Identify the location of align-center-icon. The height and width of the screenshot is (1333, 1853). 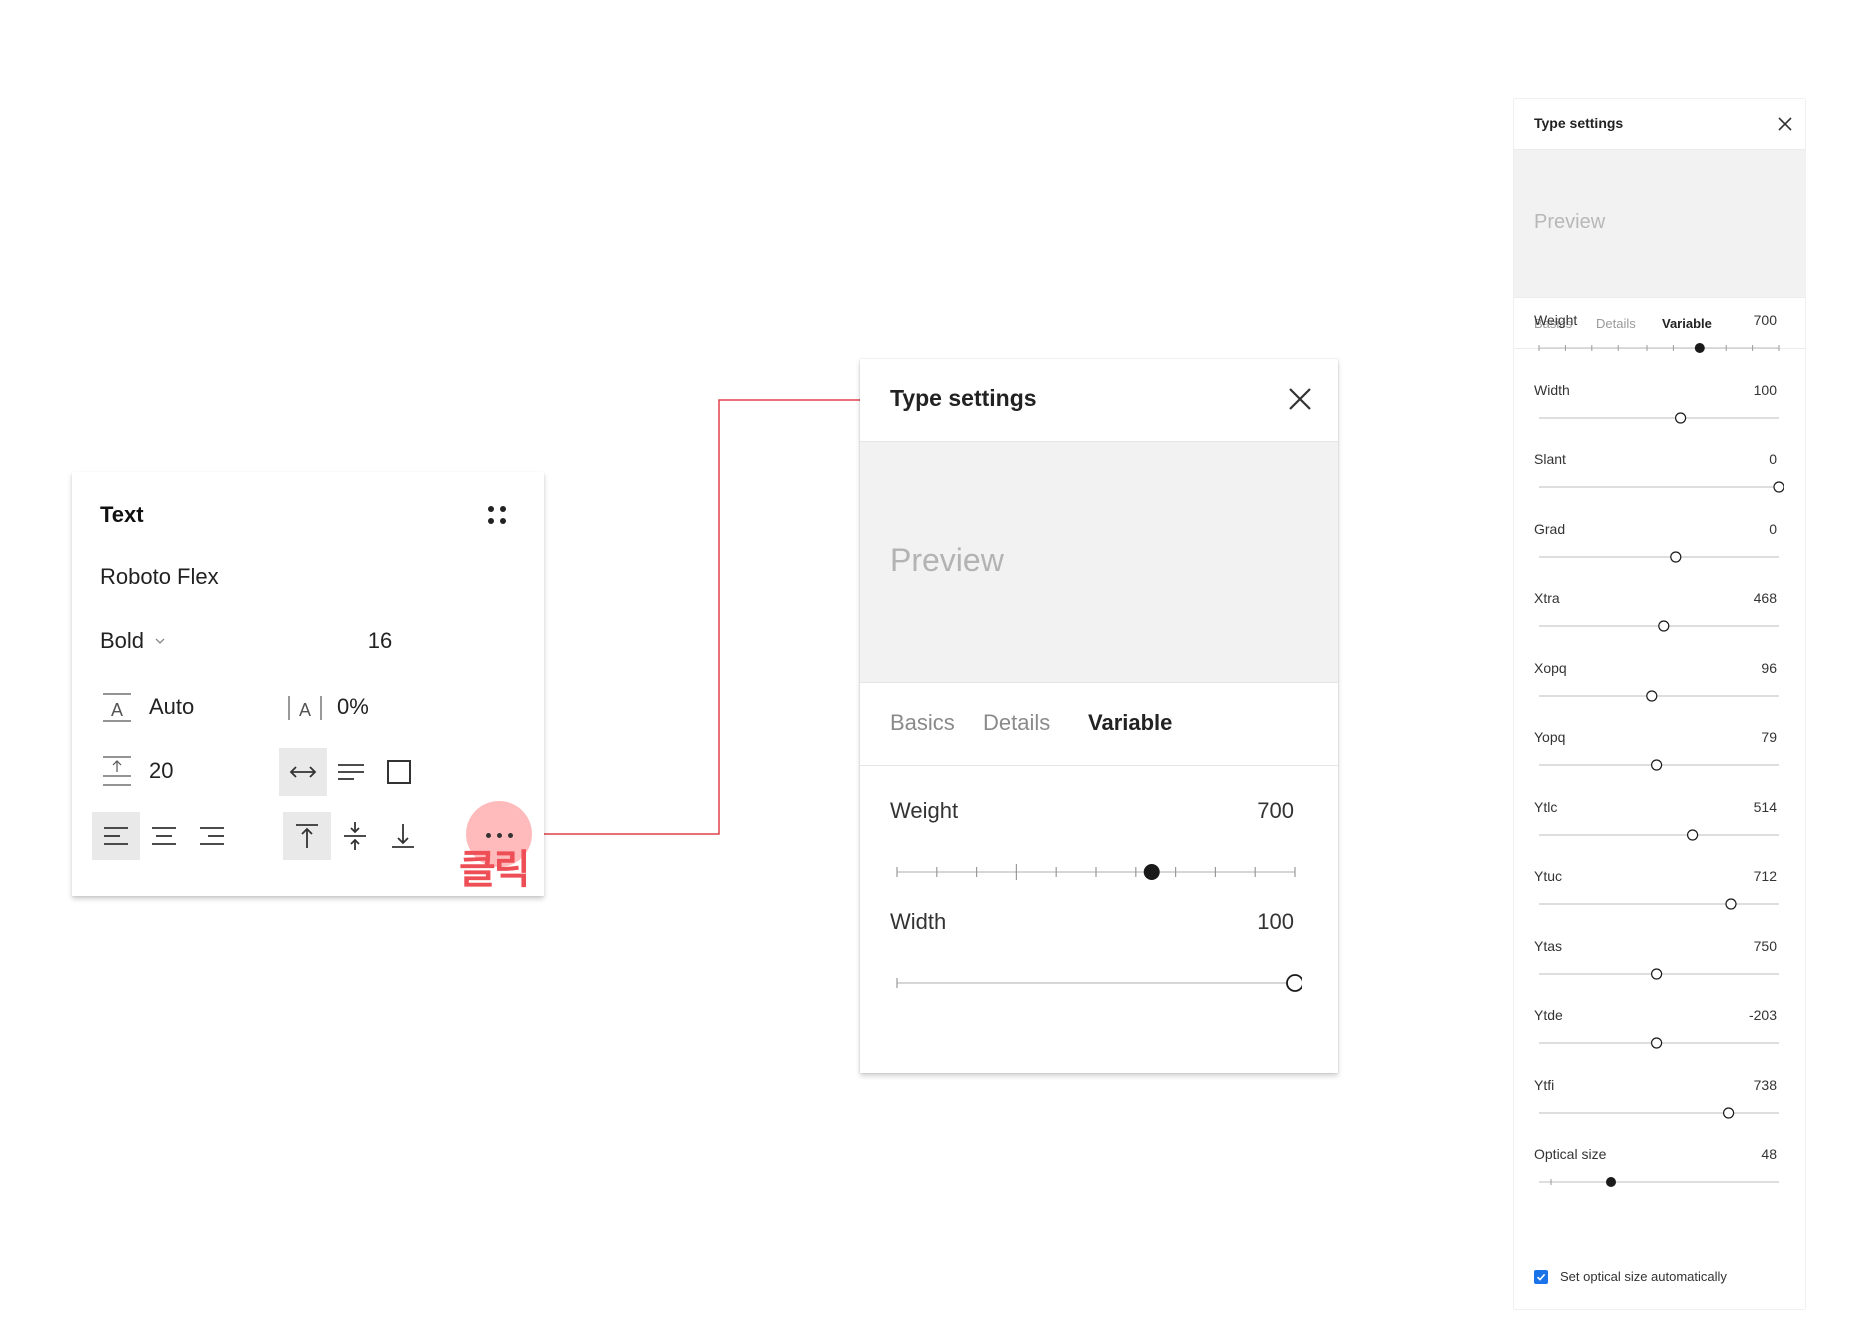
(164, 836).